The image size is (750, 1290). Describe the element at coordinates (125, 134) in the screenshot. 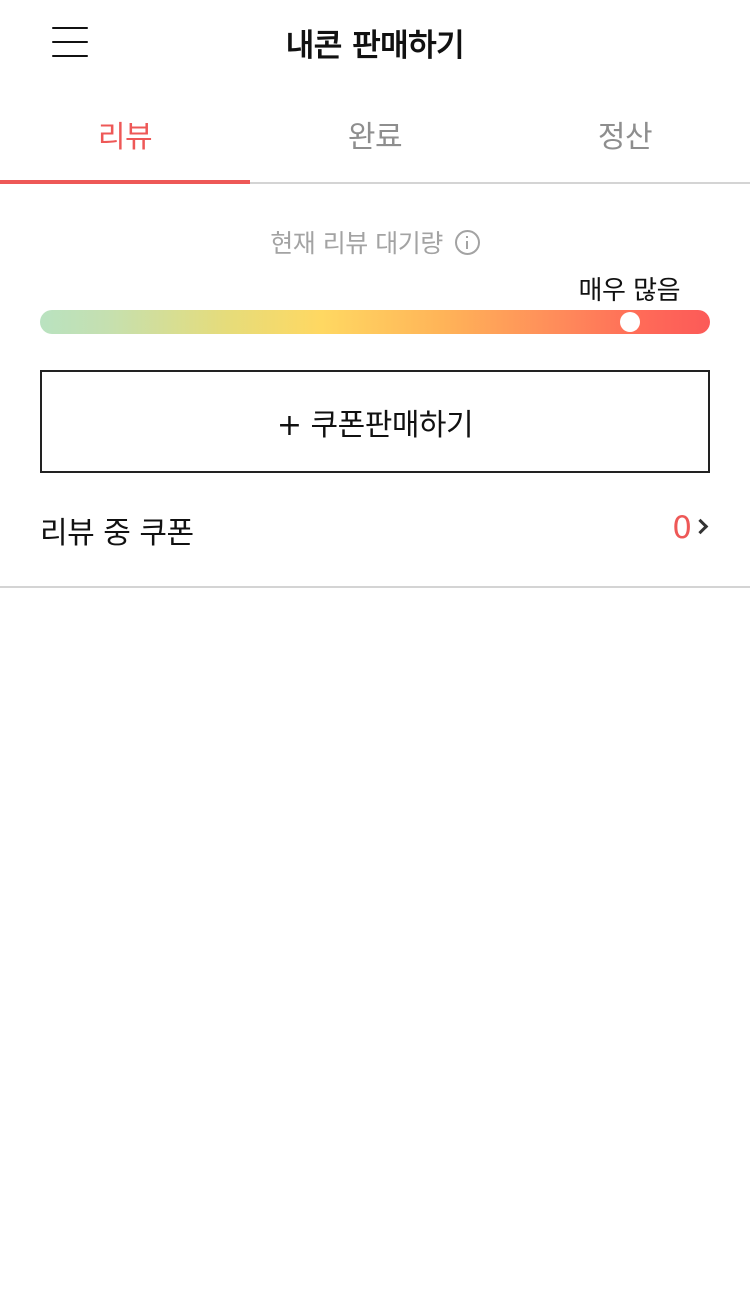

I see `tab-review: 리뷰` at that location.